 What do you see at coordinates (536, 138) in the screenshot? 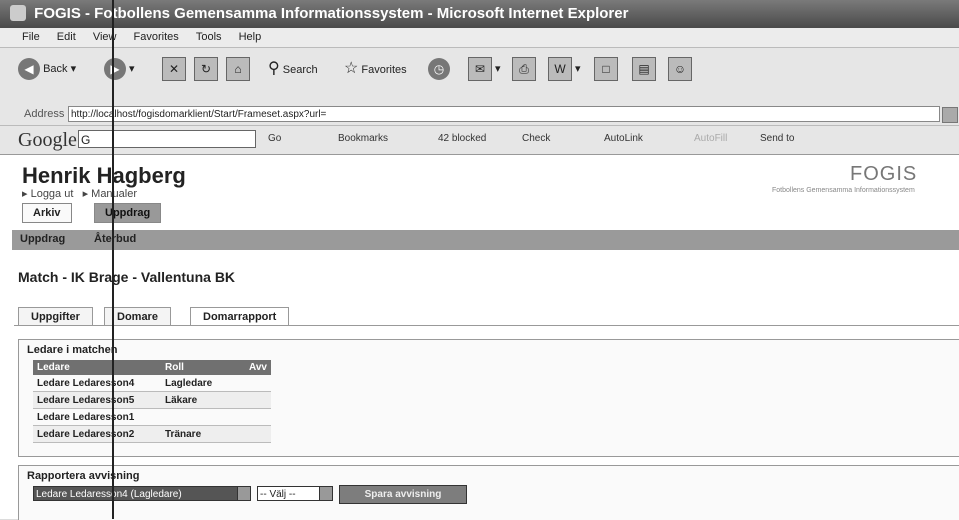
I see `spell-check-button: Check` at bounding box center [536, 138].